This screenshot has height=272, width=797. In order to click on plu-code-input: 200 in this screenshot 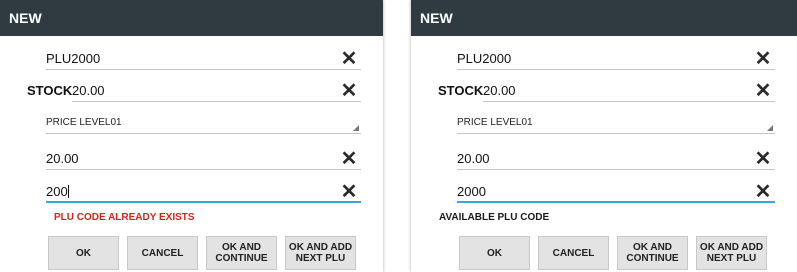, I will do `click(57, 191)`.